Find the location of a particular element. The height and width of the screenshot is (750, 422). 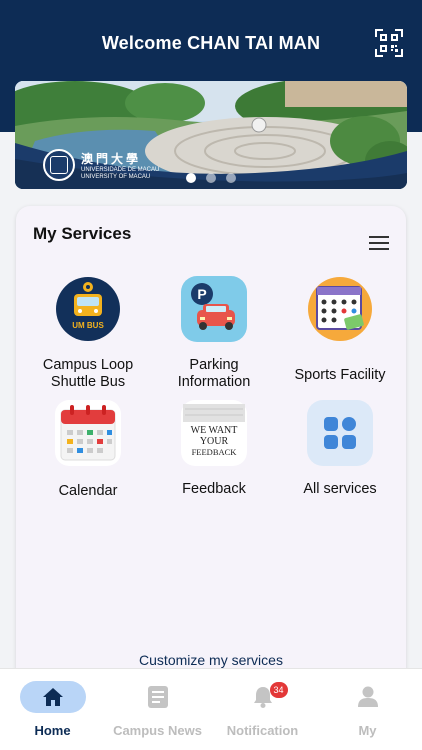

calendar-icon is located at coordinates (88, 433).